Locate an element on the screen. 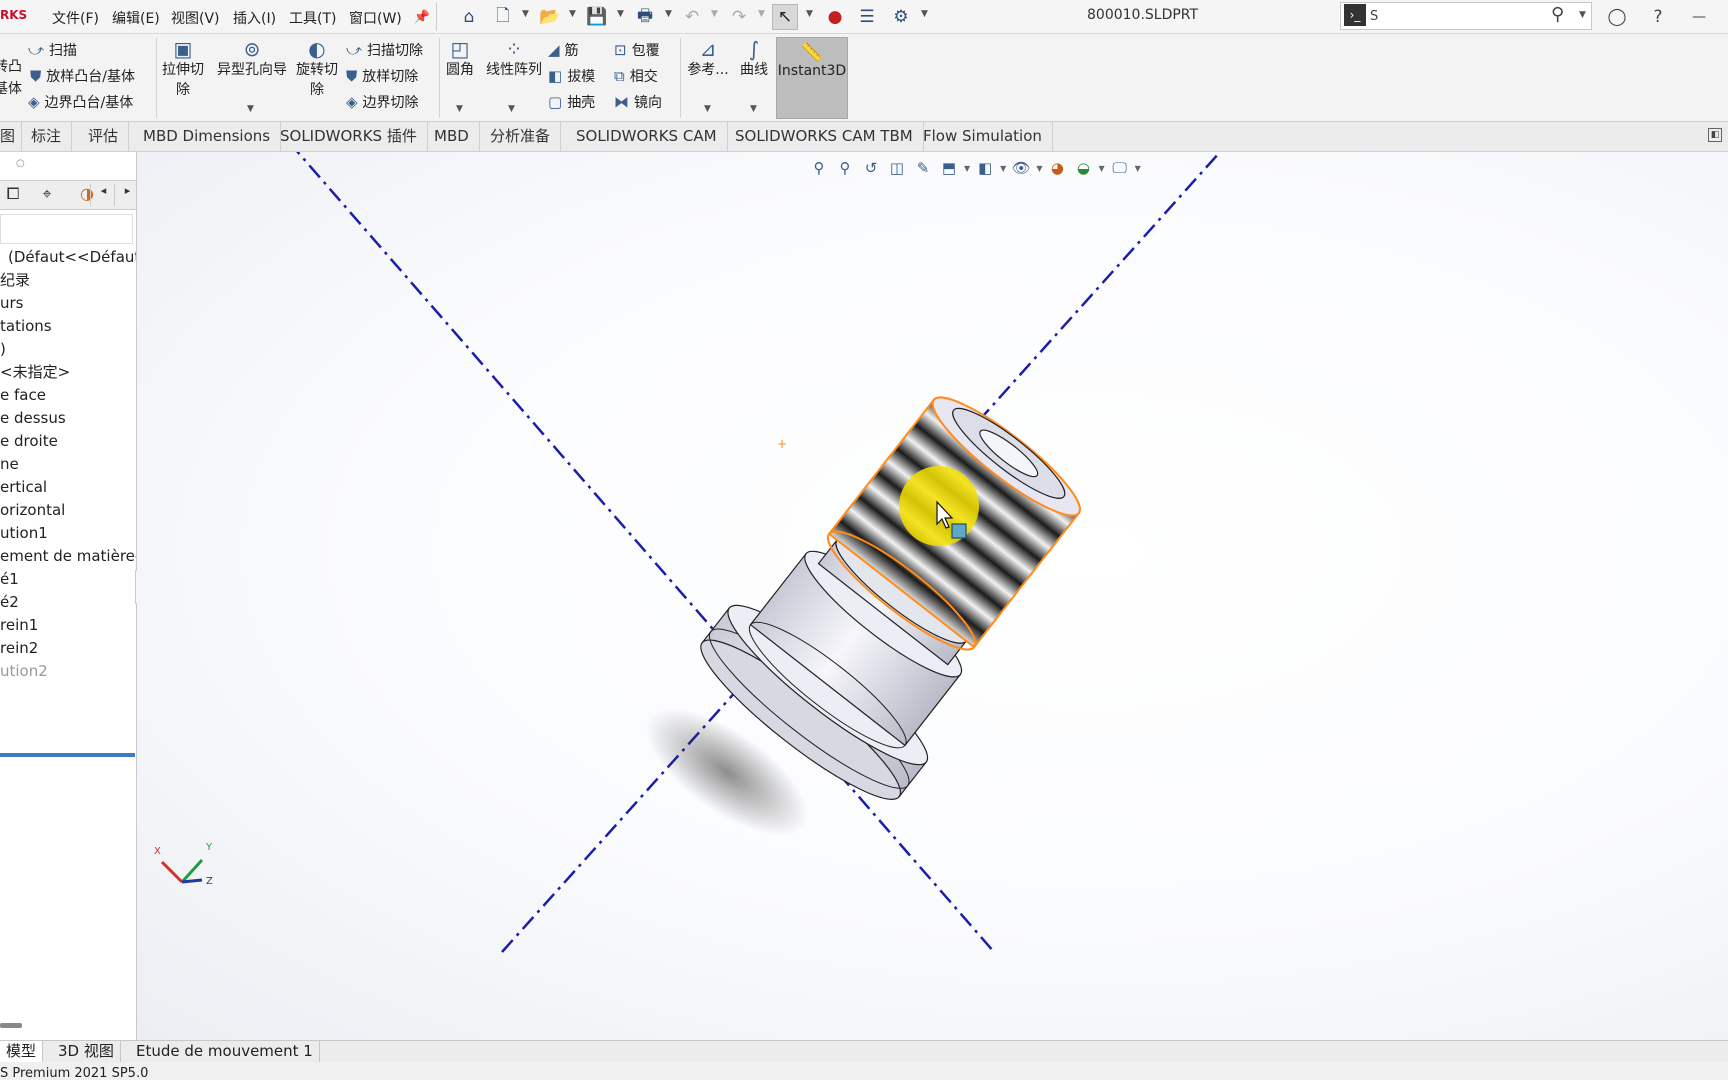  hole-wizard-button: ⊚ 异型孔向导 is located at coordinates (252, 59).